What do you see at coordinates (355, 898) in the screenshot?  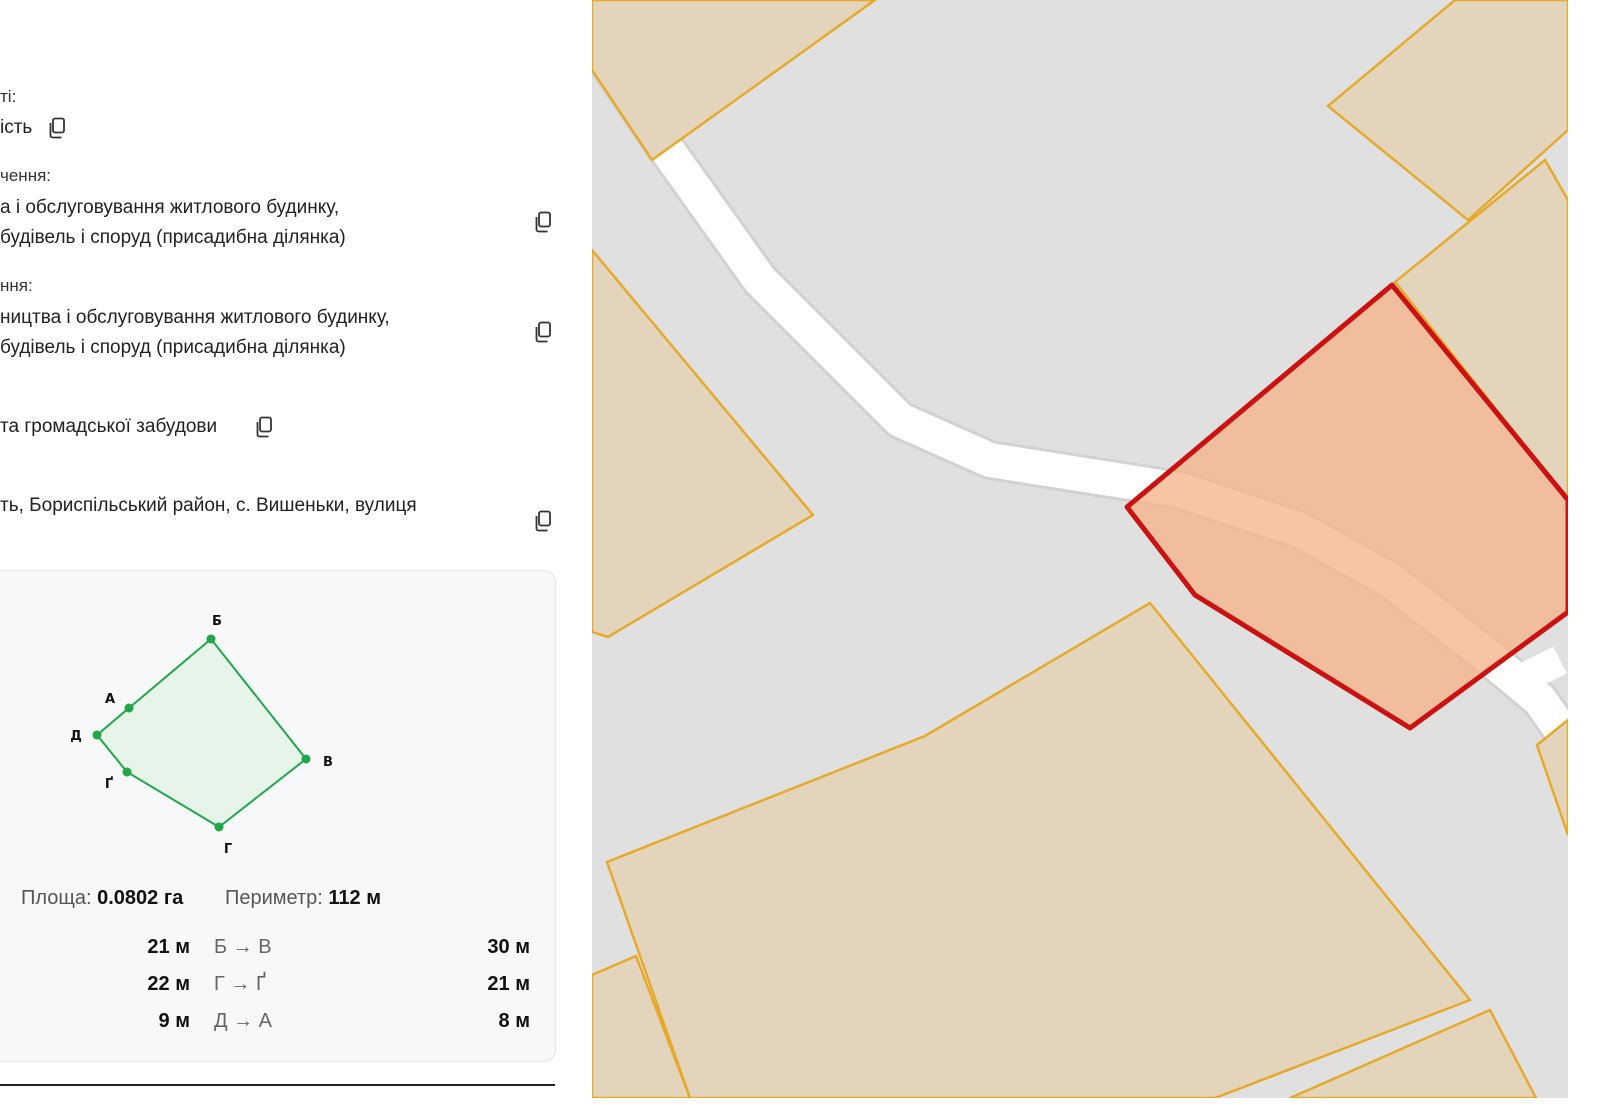 I see `perimeter-value: 112 м` at bounding box center [355, 898].